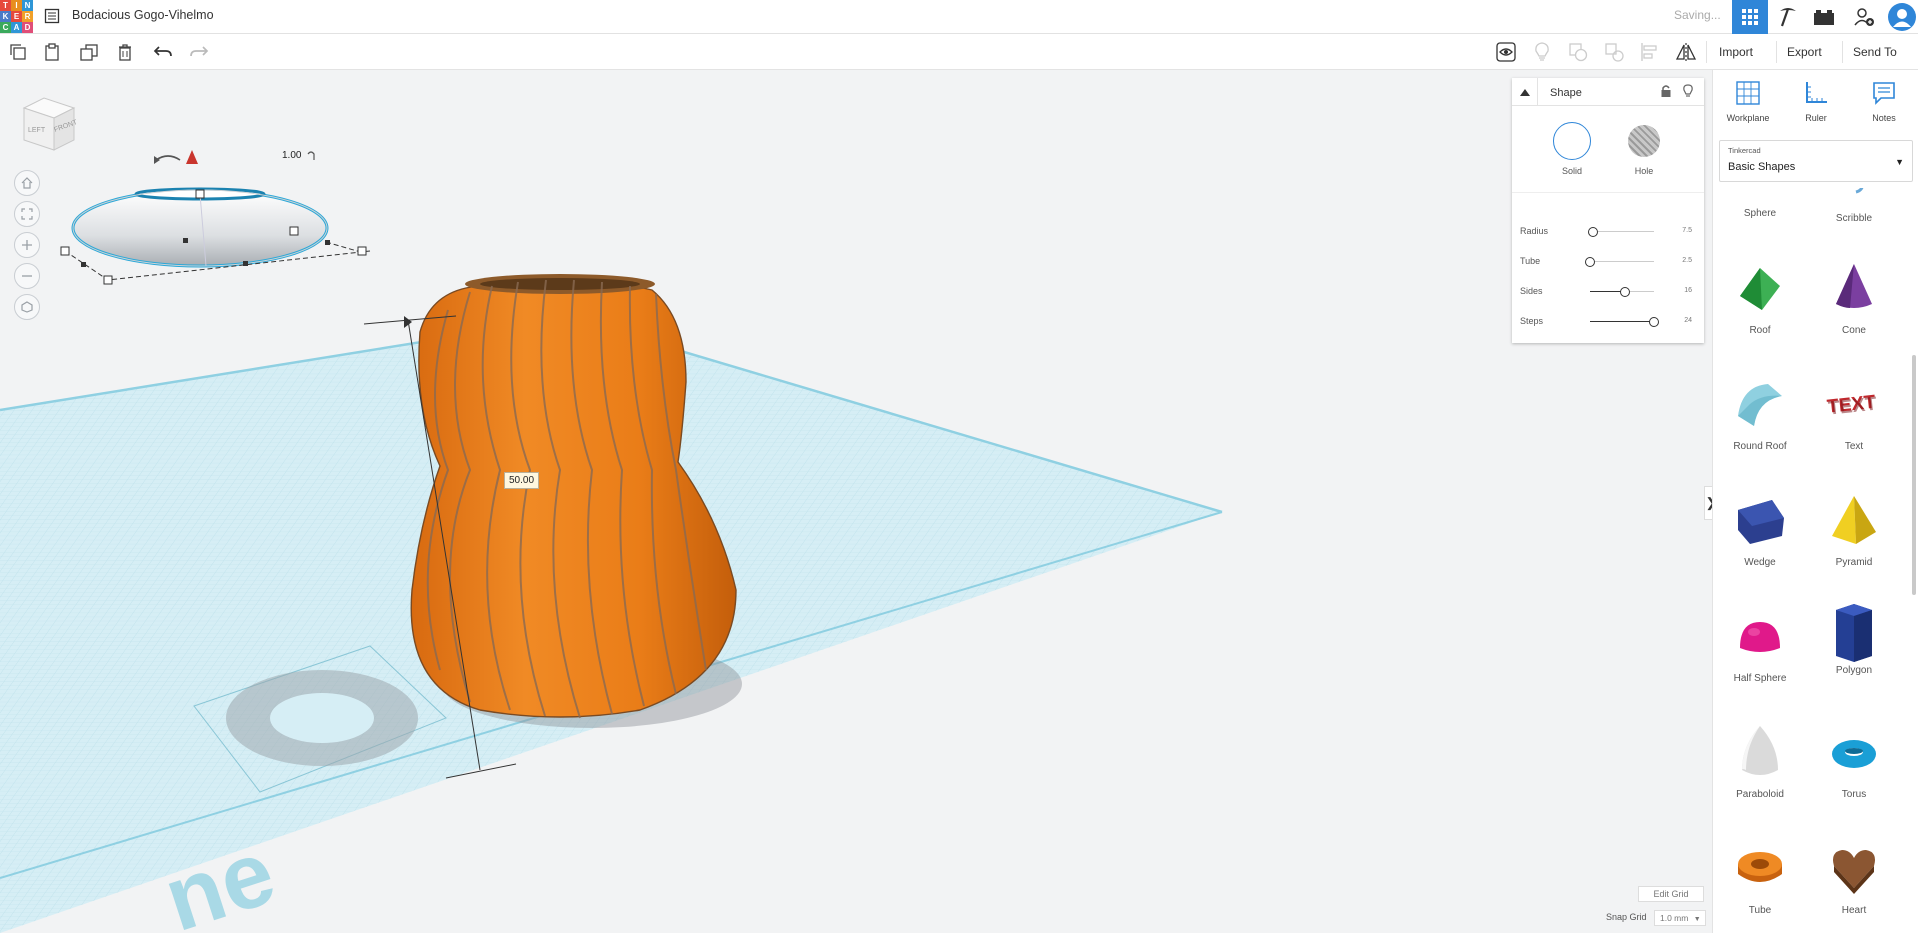  Describe the element at coordinates (1760, 762) in the screenshot. I see `shape-paraboloid: Paraboloid` at that location.